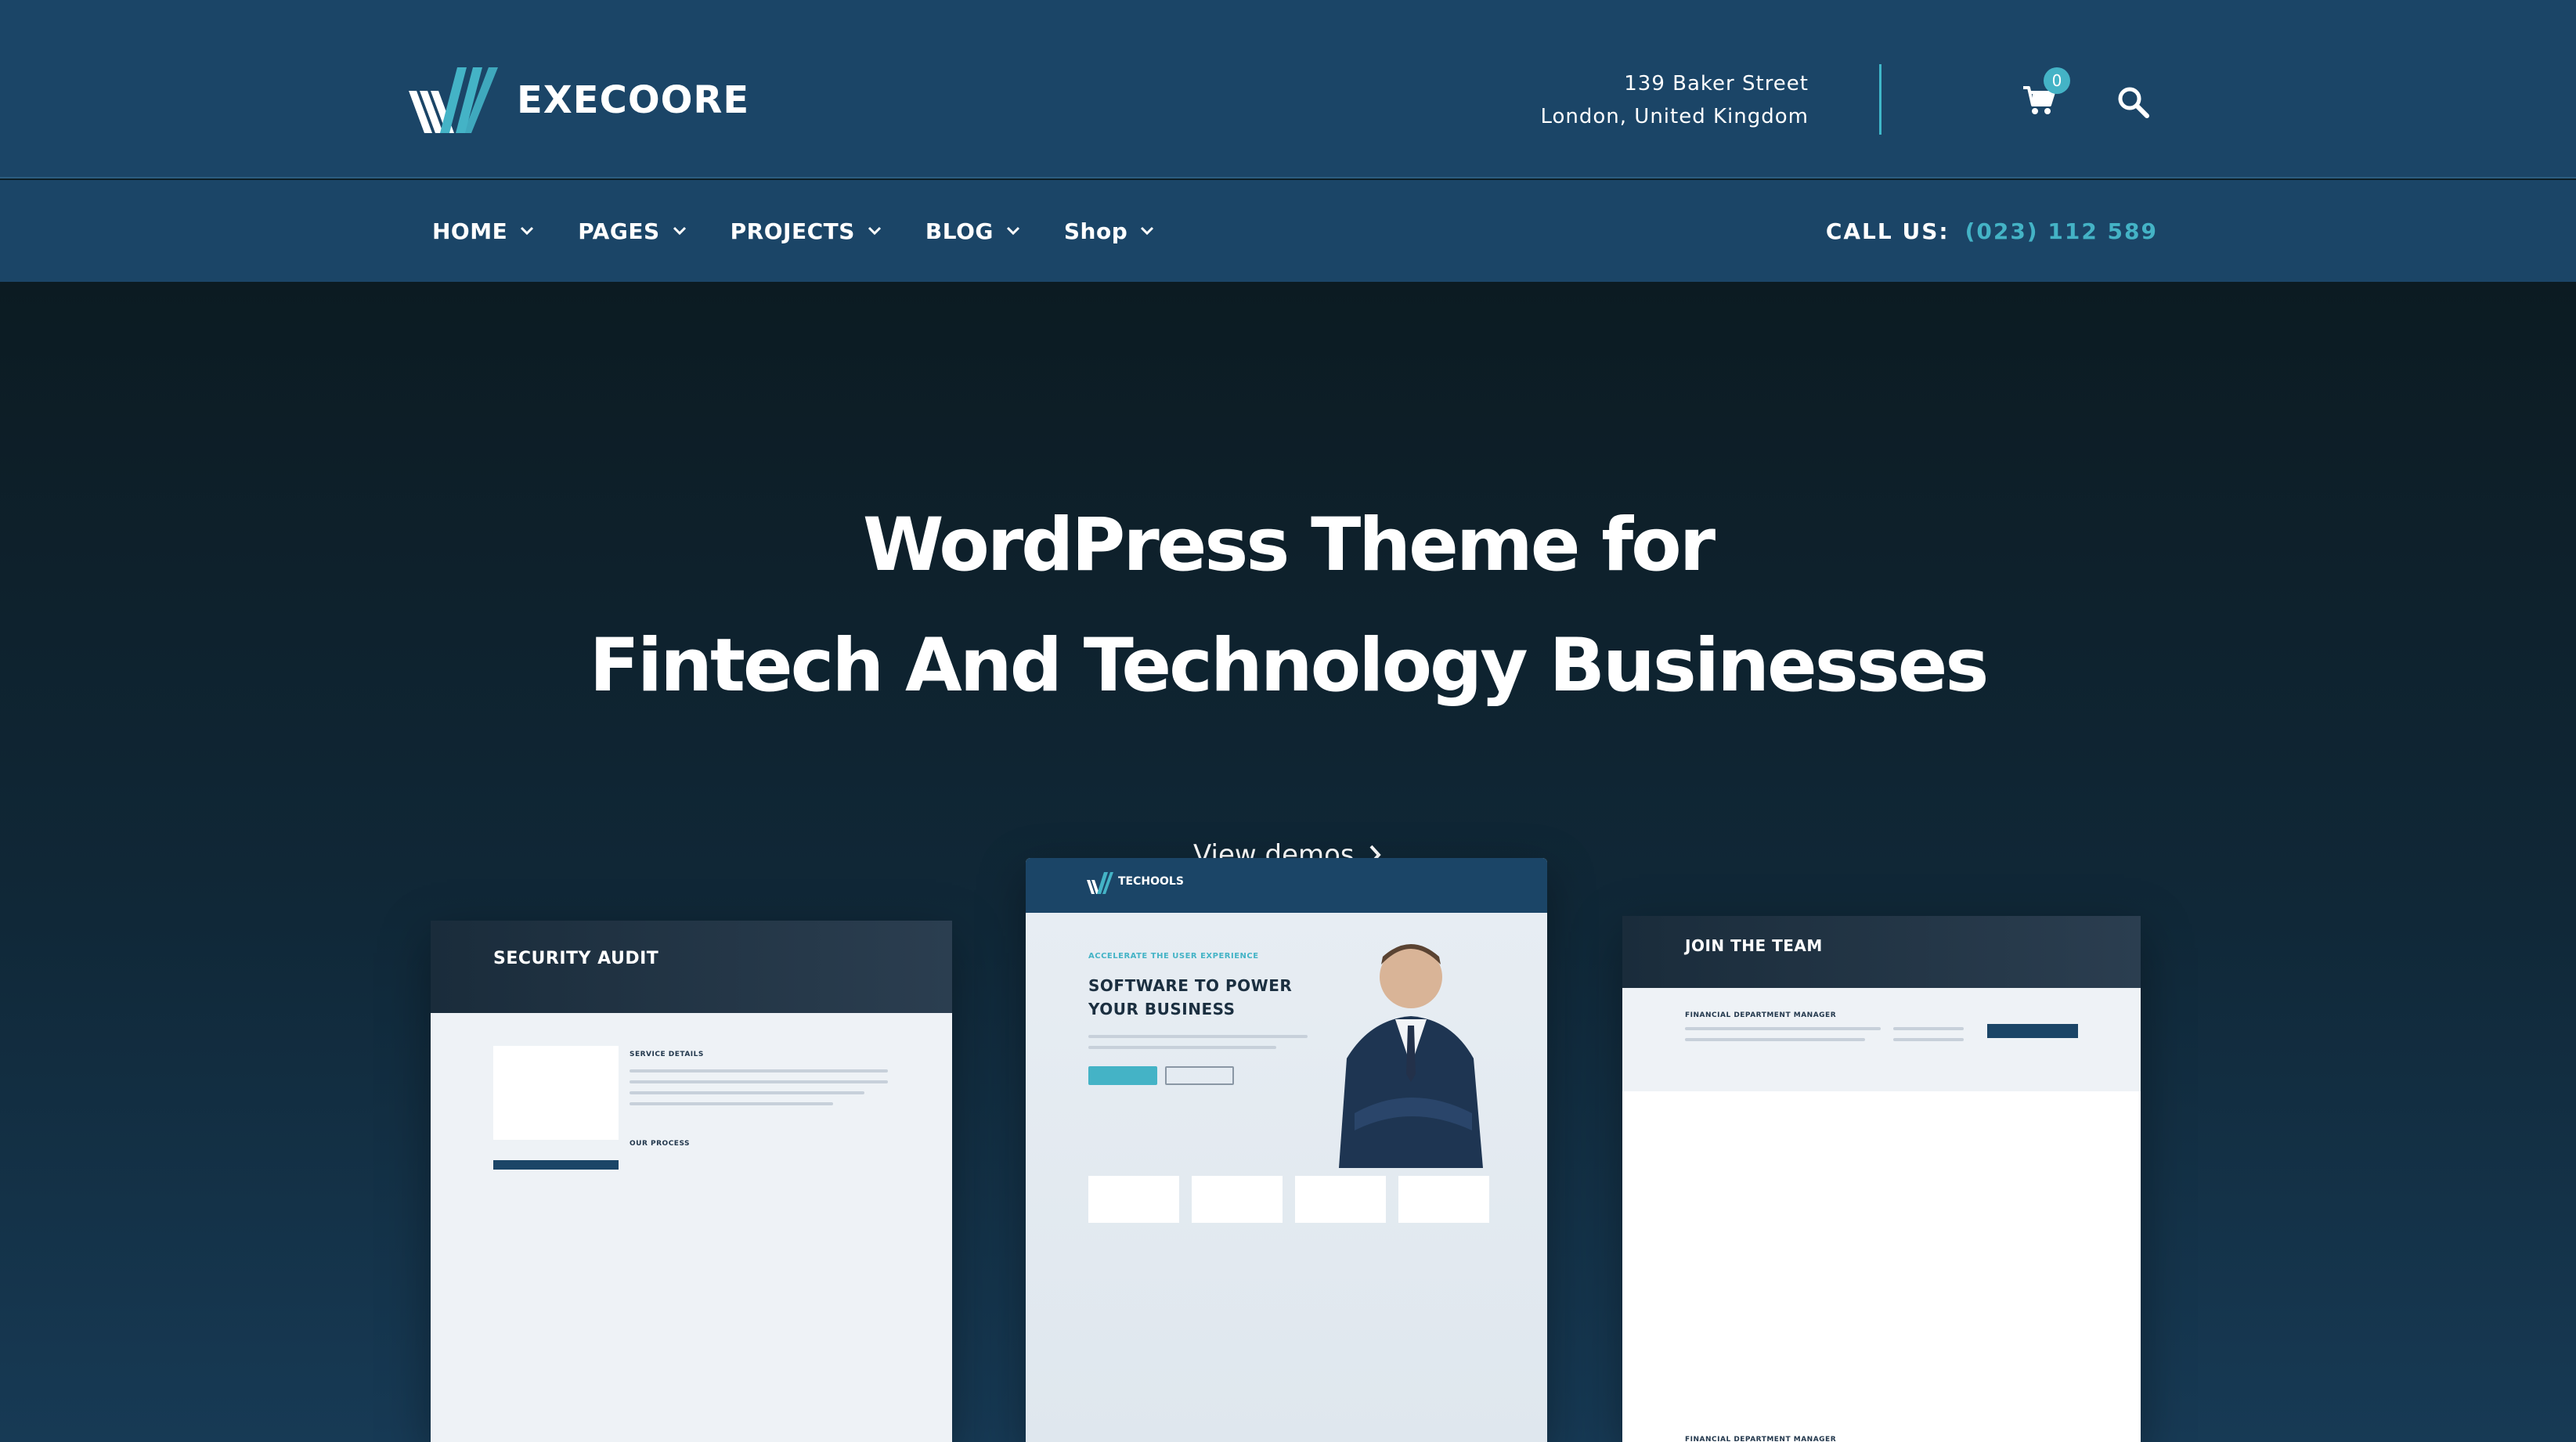 This screenshot has width=2576, height=1442. I want to click on brand-name: EXECOORE, so click(633, 100).